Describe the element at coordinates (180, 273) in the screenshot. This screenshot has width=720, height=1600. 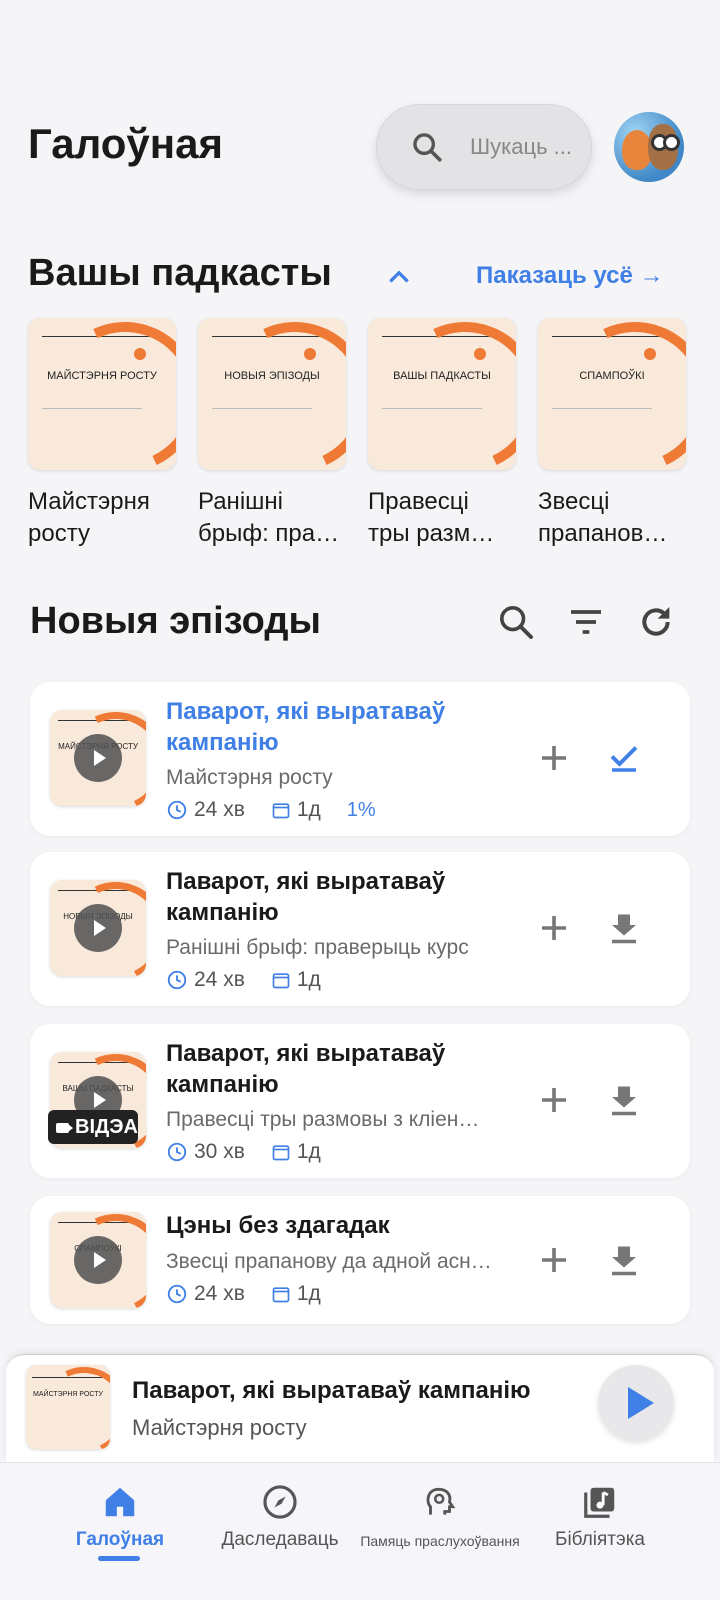
I see `podcasts-section-title: Вашы падкасты` at that location.